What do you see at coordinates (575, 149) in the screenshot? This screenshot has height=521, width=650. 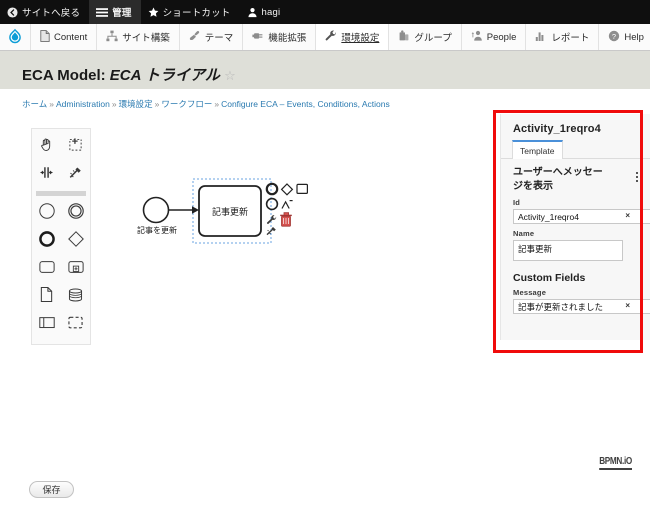 I see `properties-tabs: Template` at bounding box center [575, 149].